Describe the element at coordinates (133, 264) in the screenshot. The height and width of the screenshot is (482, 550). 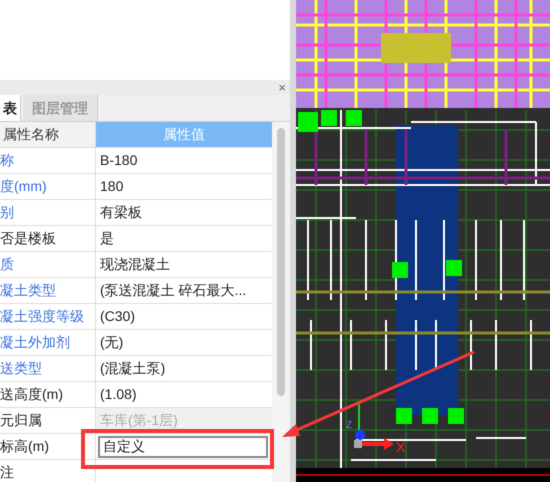
I see `property-value: 现浇混凝土` at that location.